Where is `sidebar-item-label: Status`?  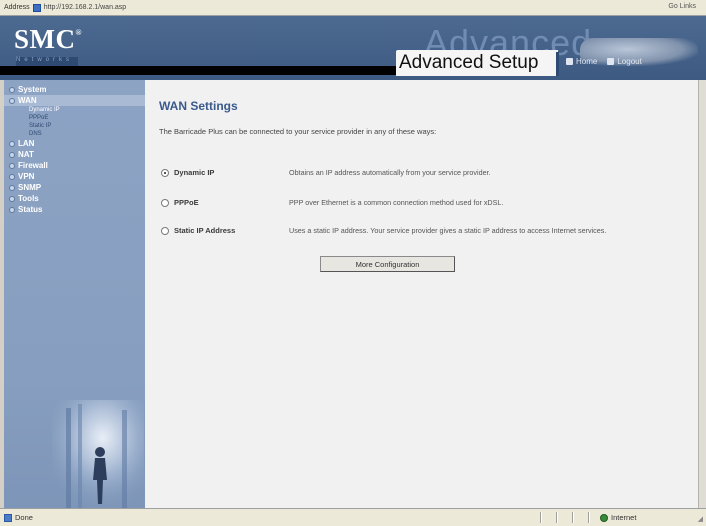 sidebar-item-label: Status is located at coordinates (30, 209).